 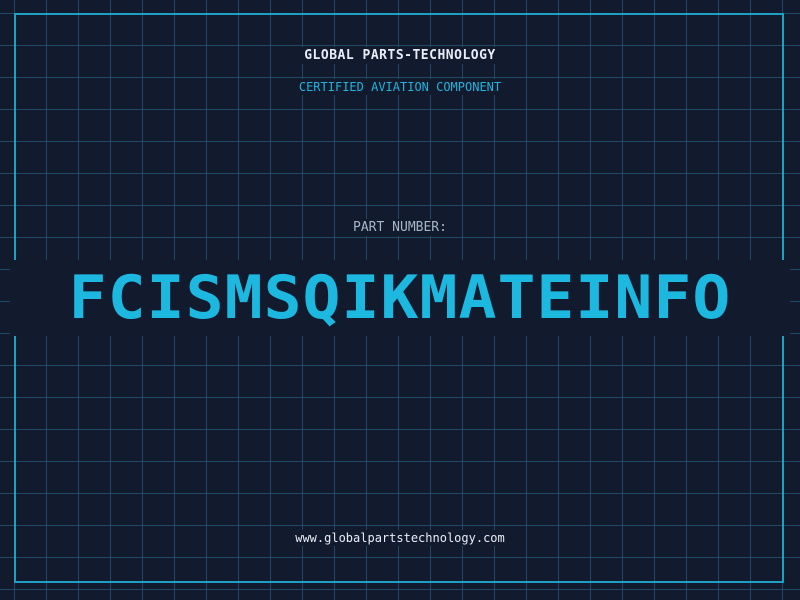 I want to click on certification-subtitle-text: CERTIFIED AVIATION COMPONENT, so click(x=400, y=87).